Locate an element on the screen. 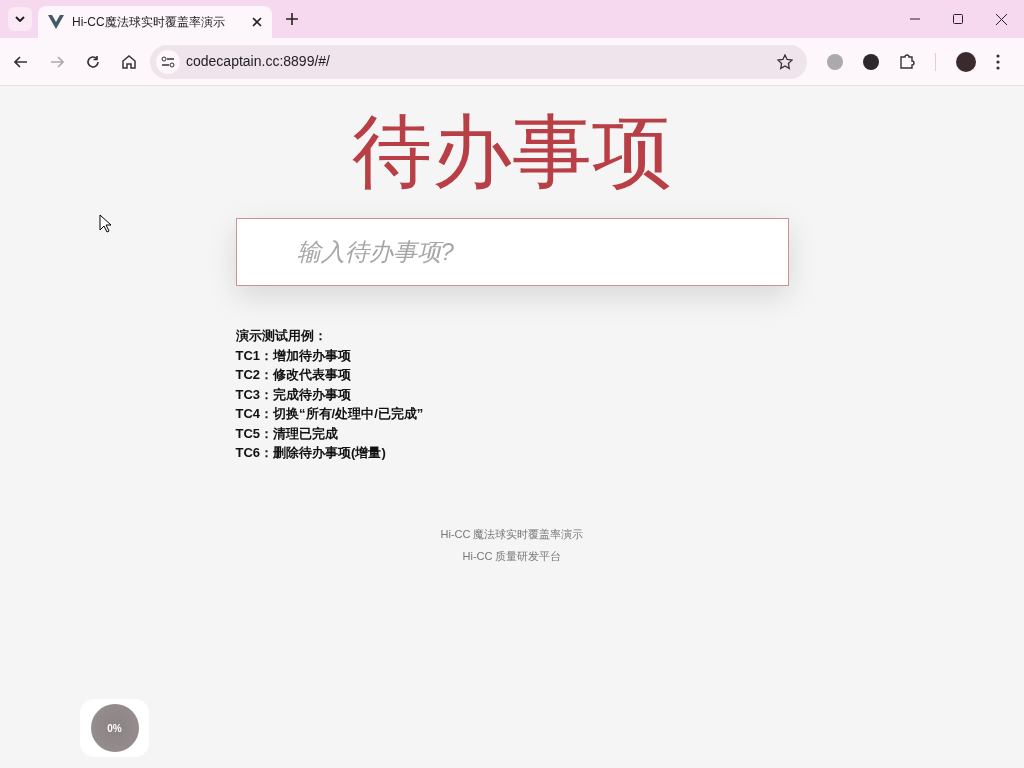  test-case-item: TC1：增加待办事项 is located at coordinates (294, 355).